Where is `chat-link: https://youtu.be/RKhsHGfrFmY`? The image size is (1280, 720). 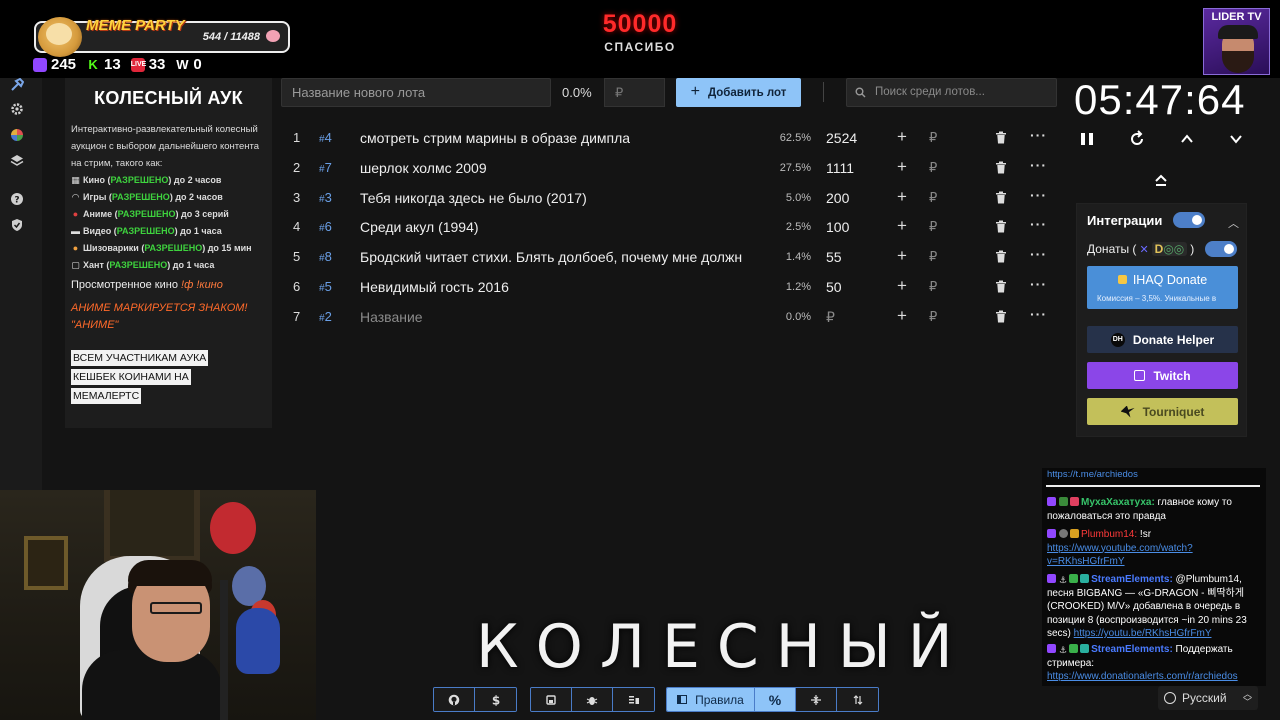
chat-link: https://youtu.be/RKhsHGfrFmY is located at coordinates (1143, 633).